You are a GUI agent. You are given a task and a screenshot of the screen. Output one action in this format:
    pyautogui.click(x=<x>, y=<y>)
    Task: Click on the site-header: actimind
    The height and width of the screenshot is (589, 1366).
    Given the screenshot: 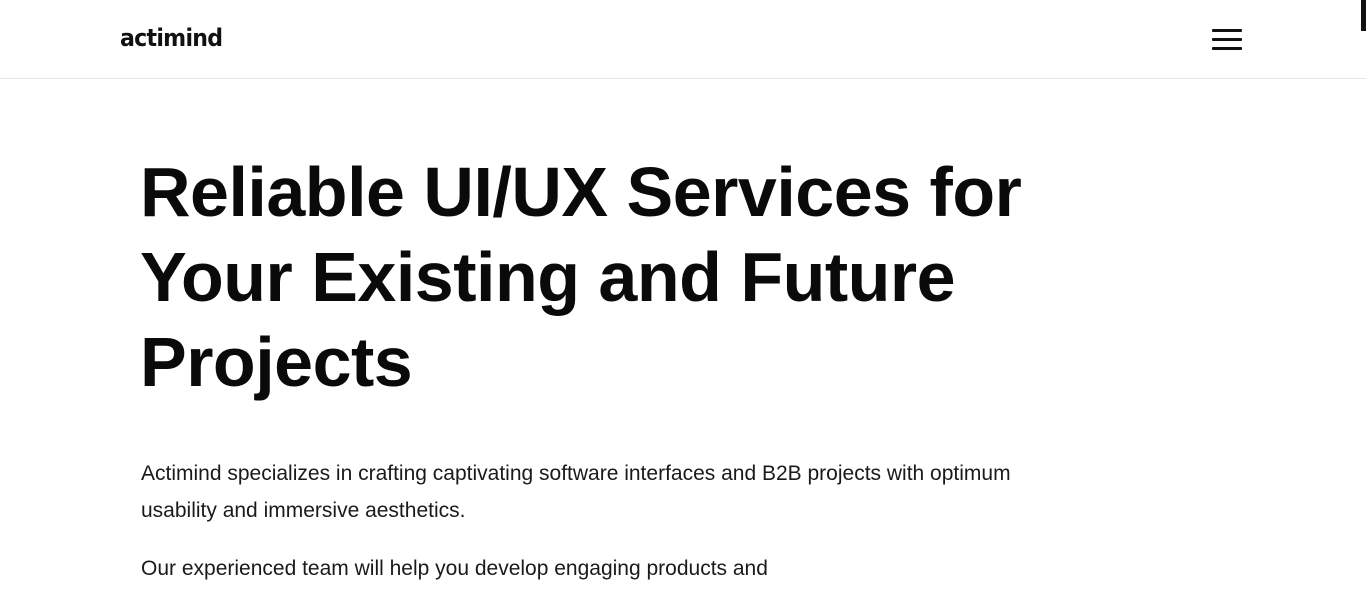 What is the action you would take?
    pyautogui.click(x=683, y=39)
    